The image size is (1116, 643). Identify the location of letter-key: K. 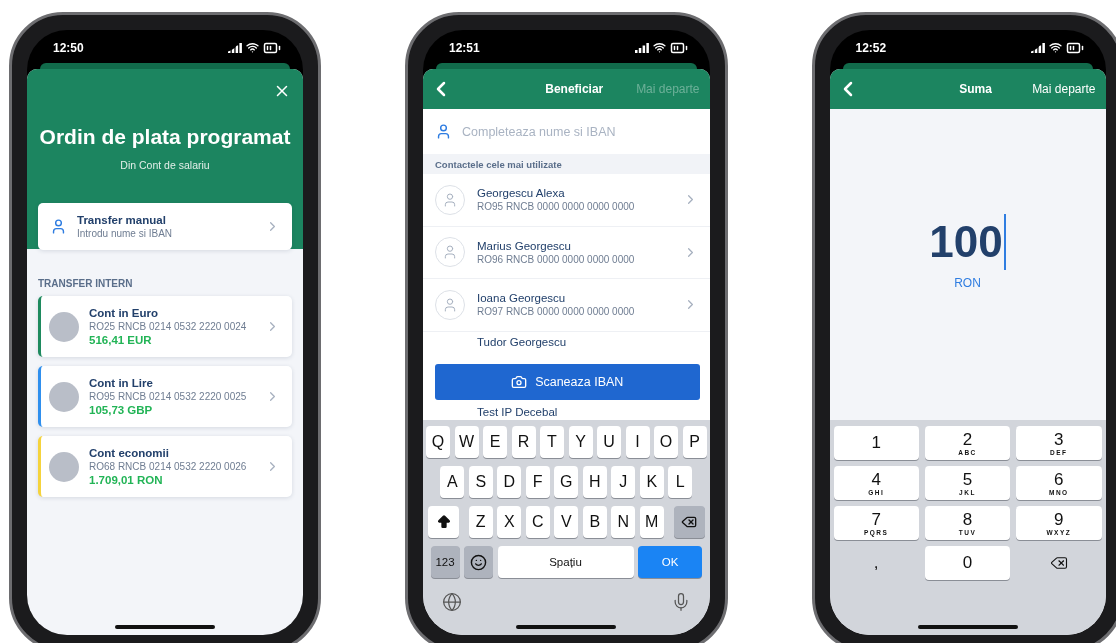
(651, 482).